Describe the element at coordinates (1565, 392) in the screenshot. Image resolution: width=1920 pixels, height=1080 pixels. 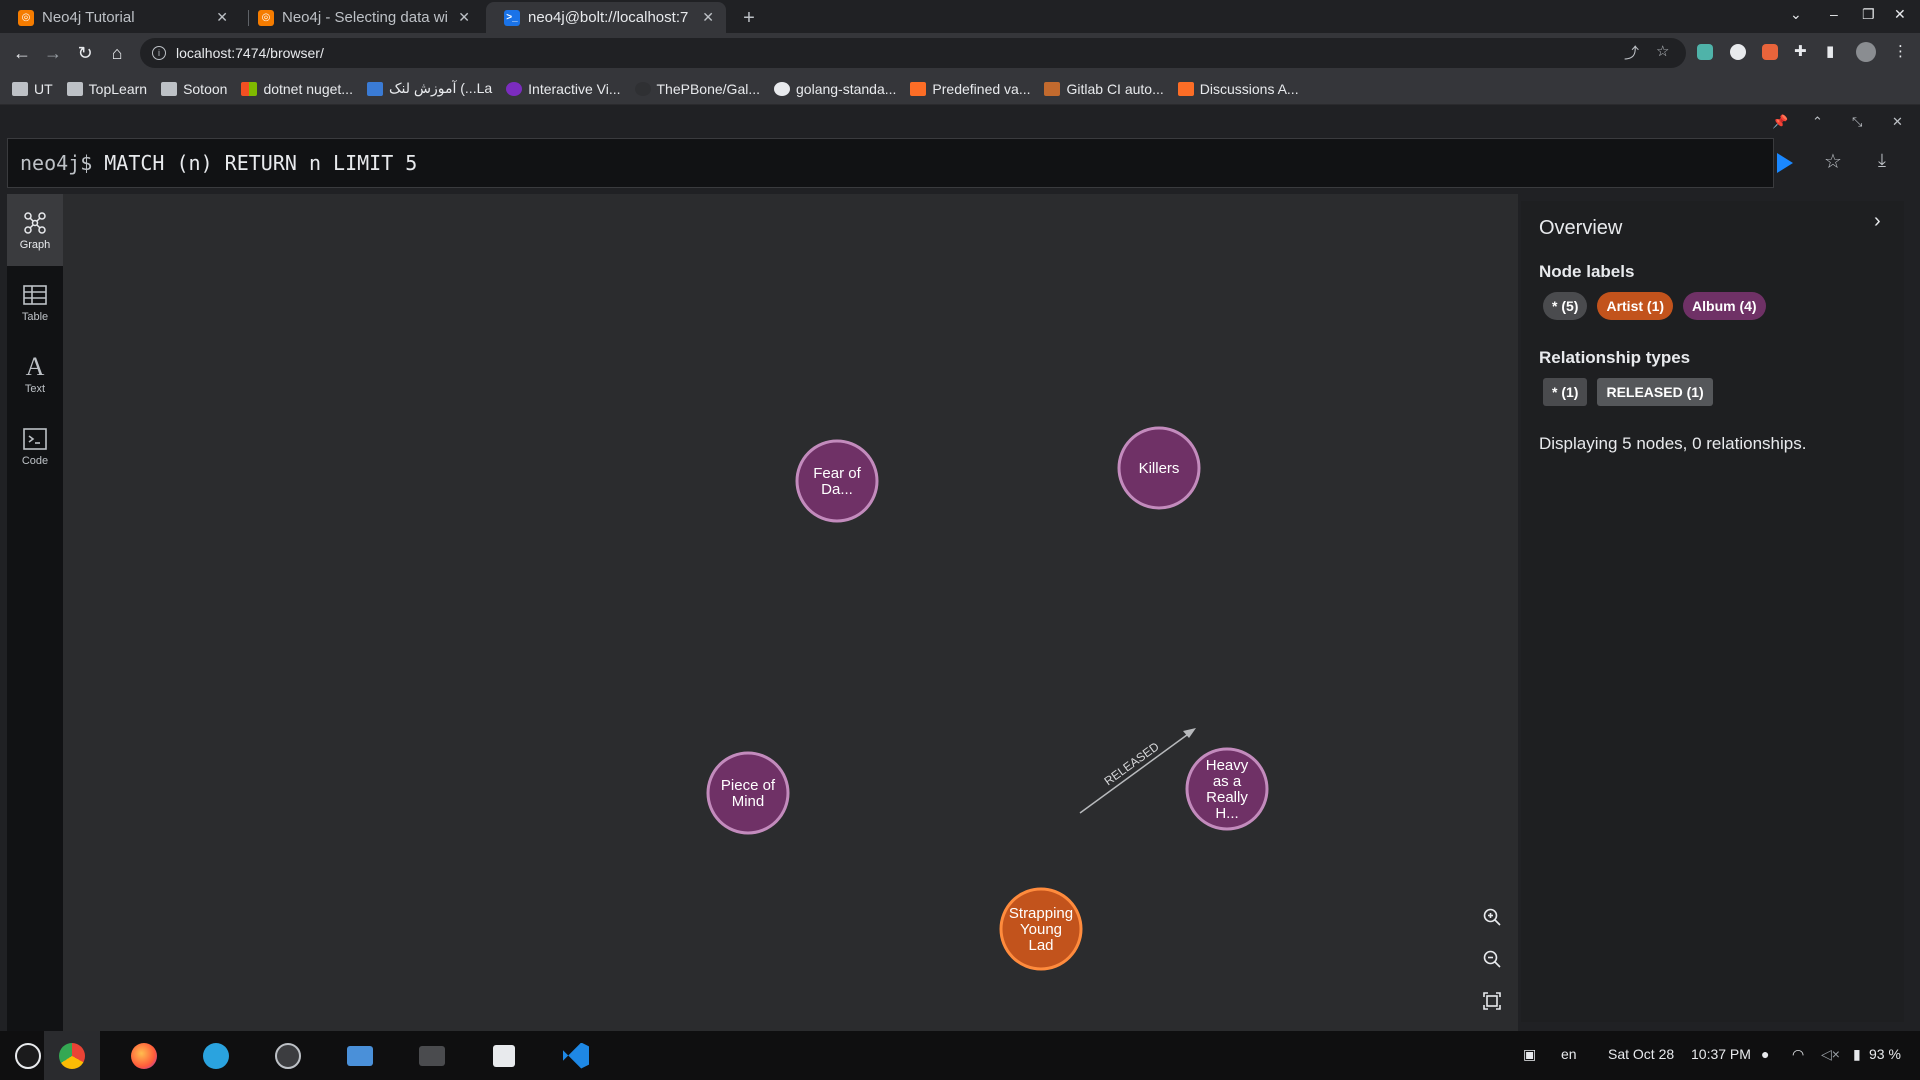
I see `relationship-type-pill-all: * (1)` at that location.